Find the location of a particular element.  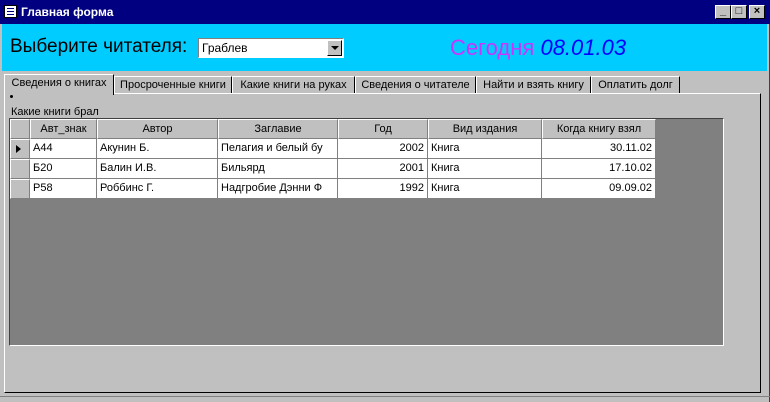

column-header: Год is located at coordinates (383, 129).